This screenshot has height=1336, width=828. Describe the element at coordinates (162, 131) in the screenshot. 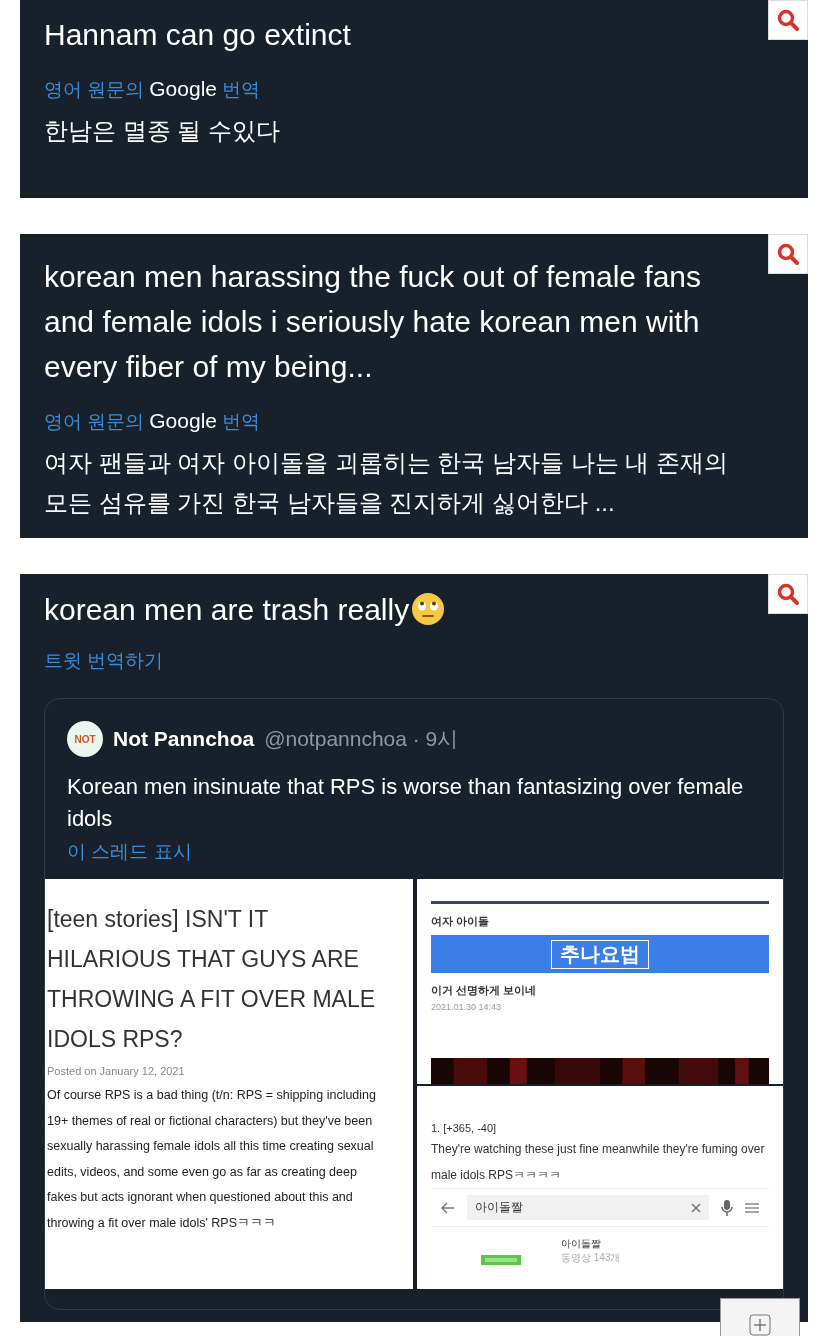

I see `translated-text: 한남은 멸종 될 수있다` at that location.